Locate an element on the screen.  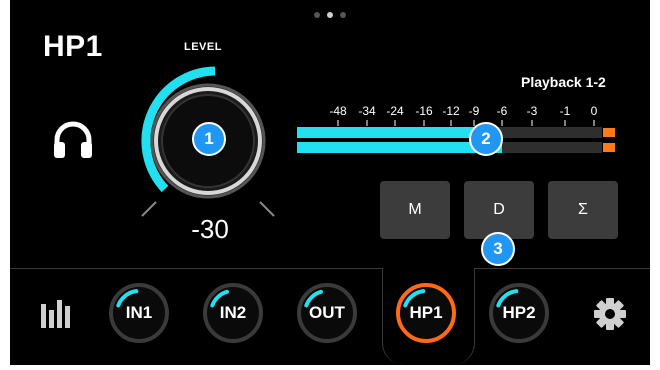
meter-tick-label: -34 is located at coordinates (367, 111).